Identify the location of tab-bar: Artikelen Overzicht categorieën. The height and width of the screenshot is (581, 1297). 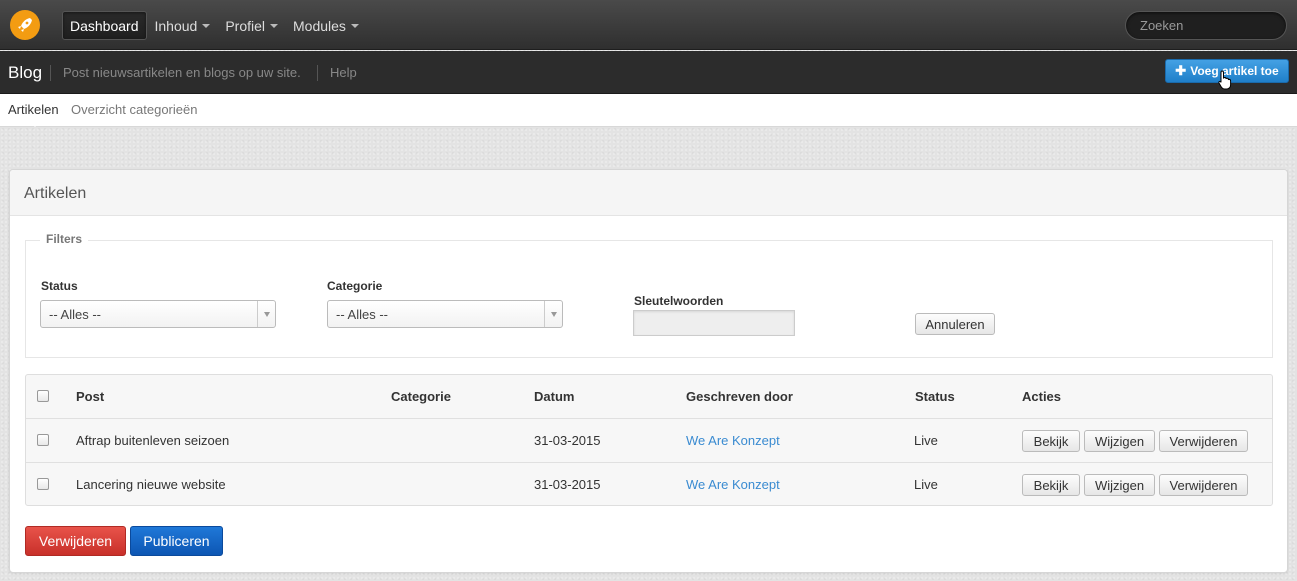
(648, 110).